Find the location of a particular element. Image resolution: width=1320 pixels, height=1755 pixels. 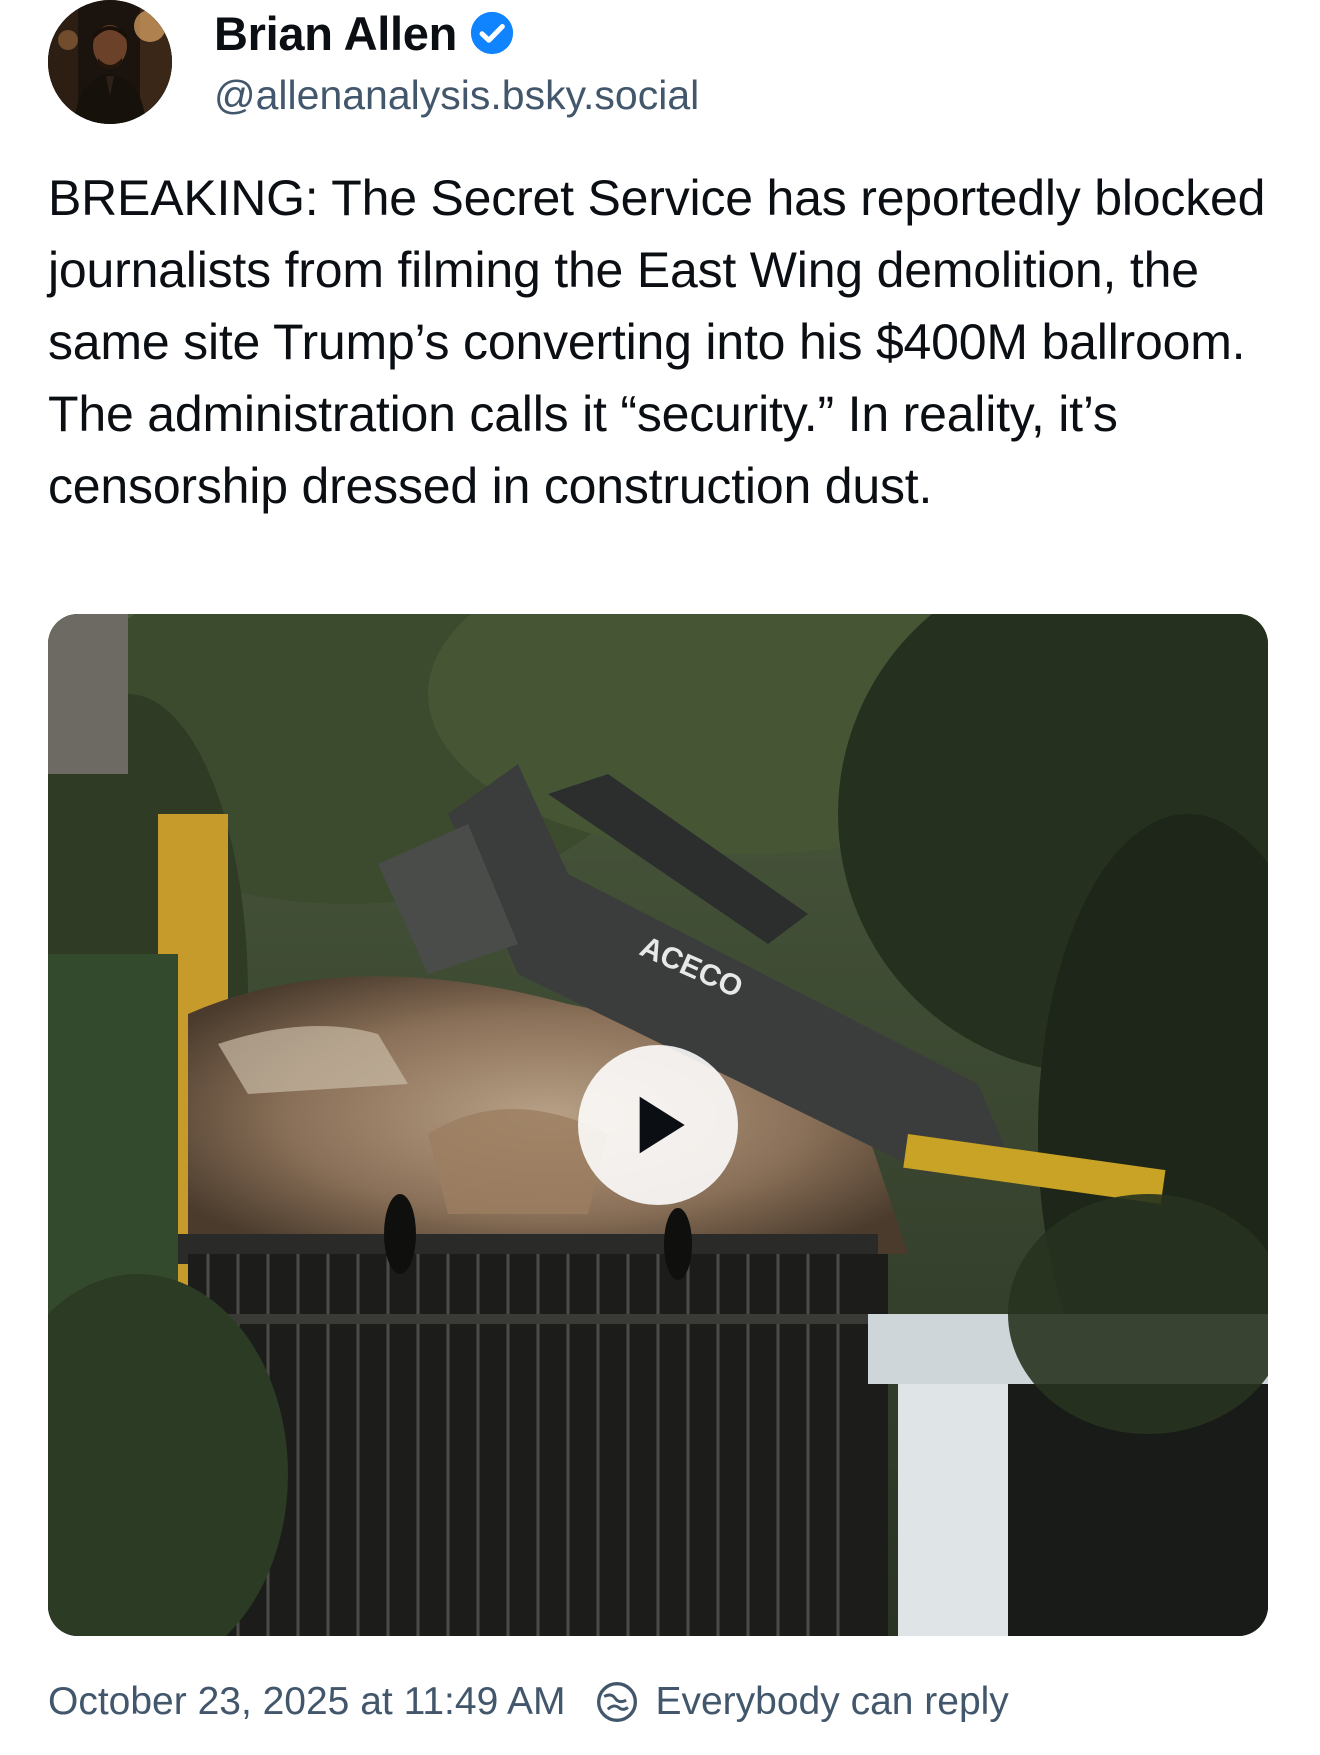

avatar is located at coordinates (110, 62).